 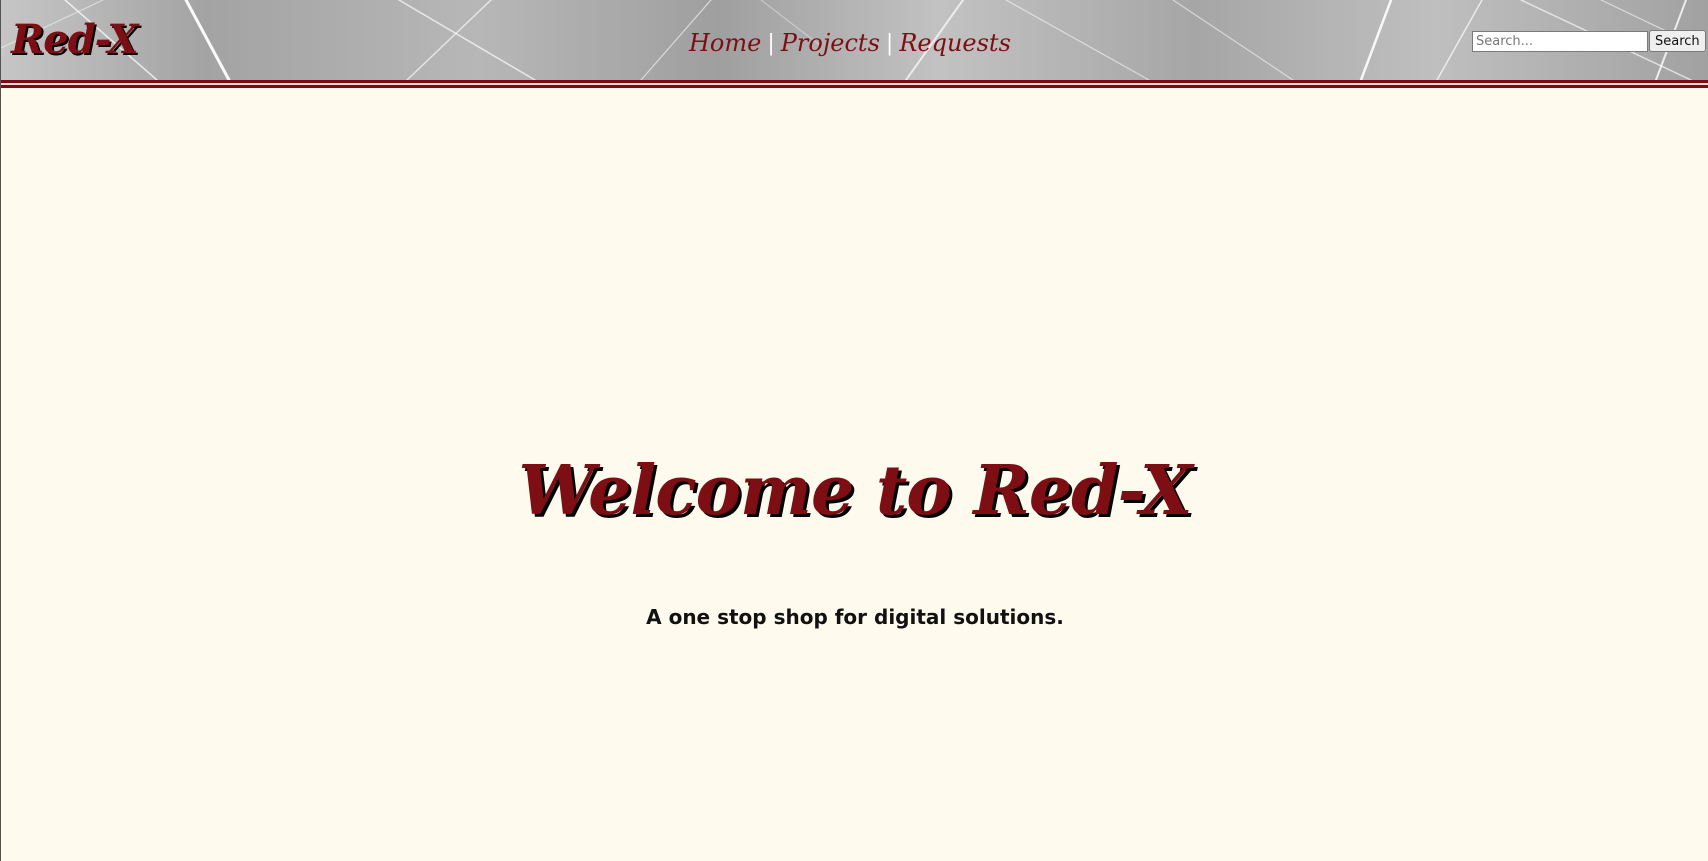 What do you see at coordinates (855, 491) in the screenshot?
I see `hero-title: Welcome to Red-X` at bounding box center [855, 491].